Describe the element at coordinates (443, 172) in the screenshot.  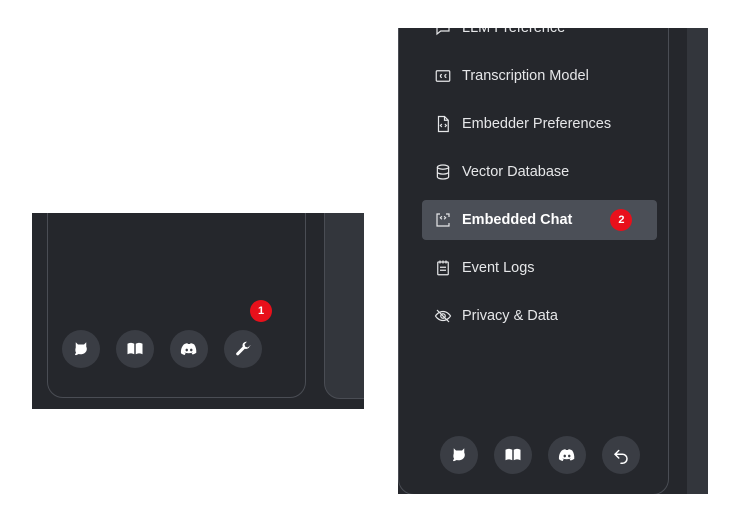
I see `database-icon` at that location.